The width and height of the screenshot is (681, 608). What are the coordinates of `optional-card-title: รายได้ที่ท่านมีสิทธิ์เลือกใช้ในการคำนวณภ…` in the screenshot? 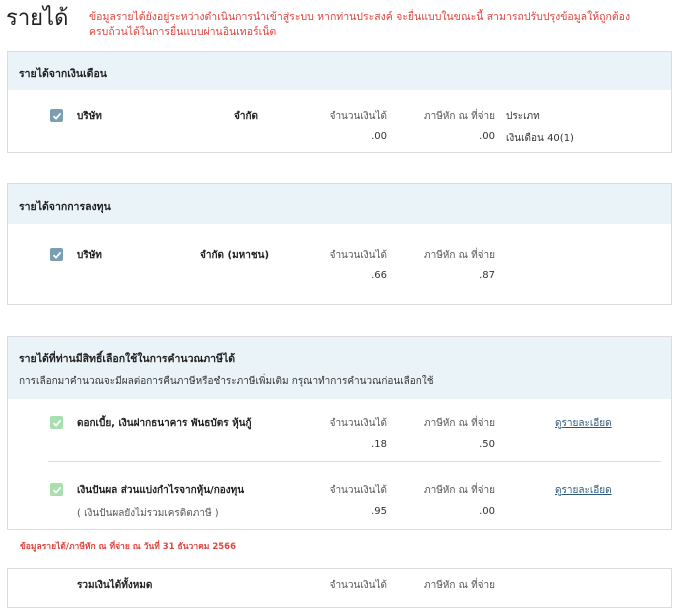 It's located at (127, 359).